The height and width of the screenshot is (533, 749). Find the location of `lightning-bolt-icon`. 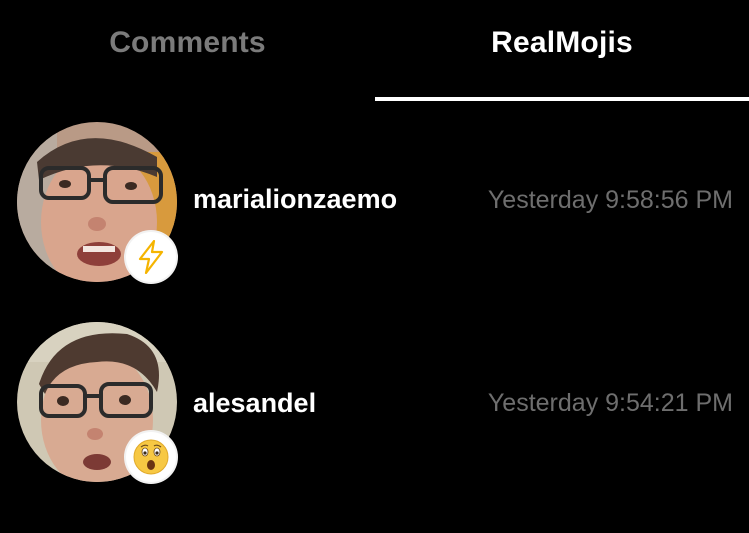

lightning-bolt-icon is located at coordinates (151, 257).